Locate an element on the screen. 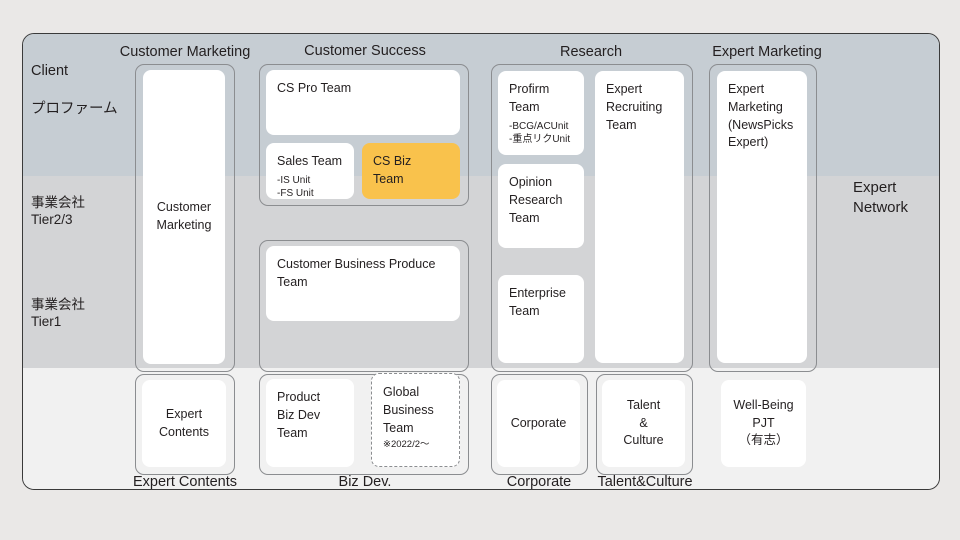  card-expert-recruiting-team-title: Expert Recruiting Team is located at coordinates (634, 107).